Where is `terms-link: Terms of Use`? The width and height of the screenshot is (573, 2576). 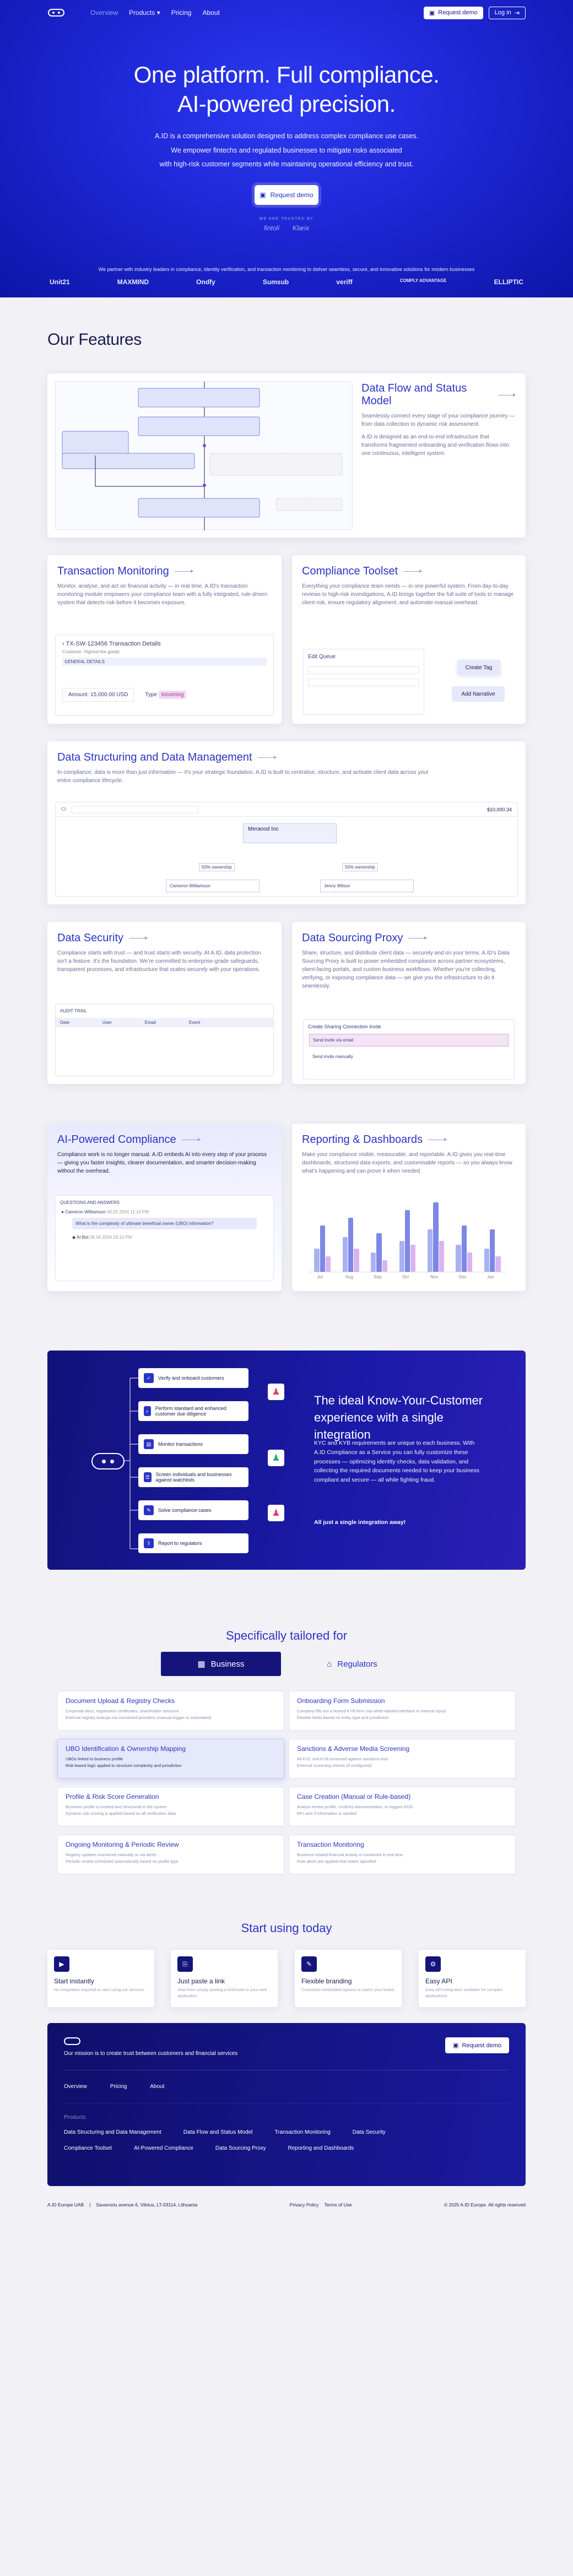 terms-link: Terms of Use is located at coordinates (339, 2205).